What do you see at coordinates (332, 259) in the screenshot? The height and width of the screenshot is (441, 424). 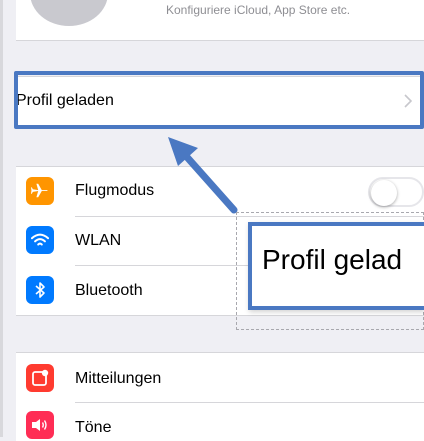 I see `callout-text: Profil gelad` at bounding box center [332, 259].